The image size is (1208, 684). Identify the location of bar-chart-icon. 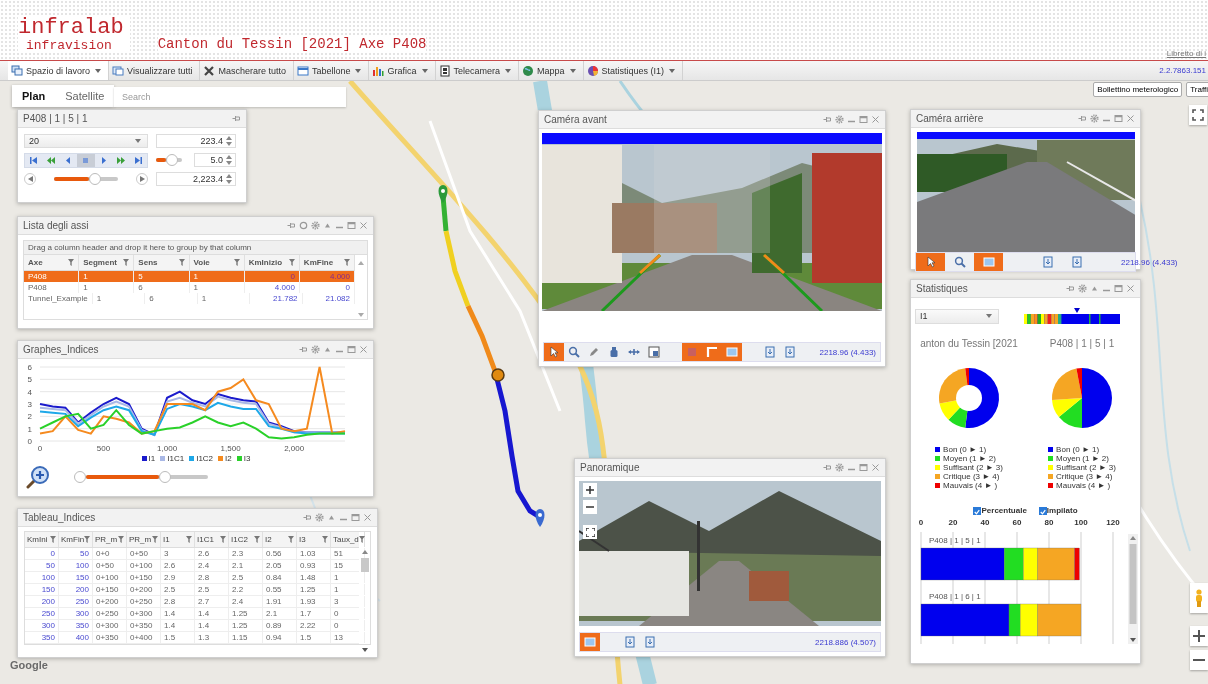
(378, 70).